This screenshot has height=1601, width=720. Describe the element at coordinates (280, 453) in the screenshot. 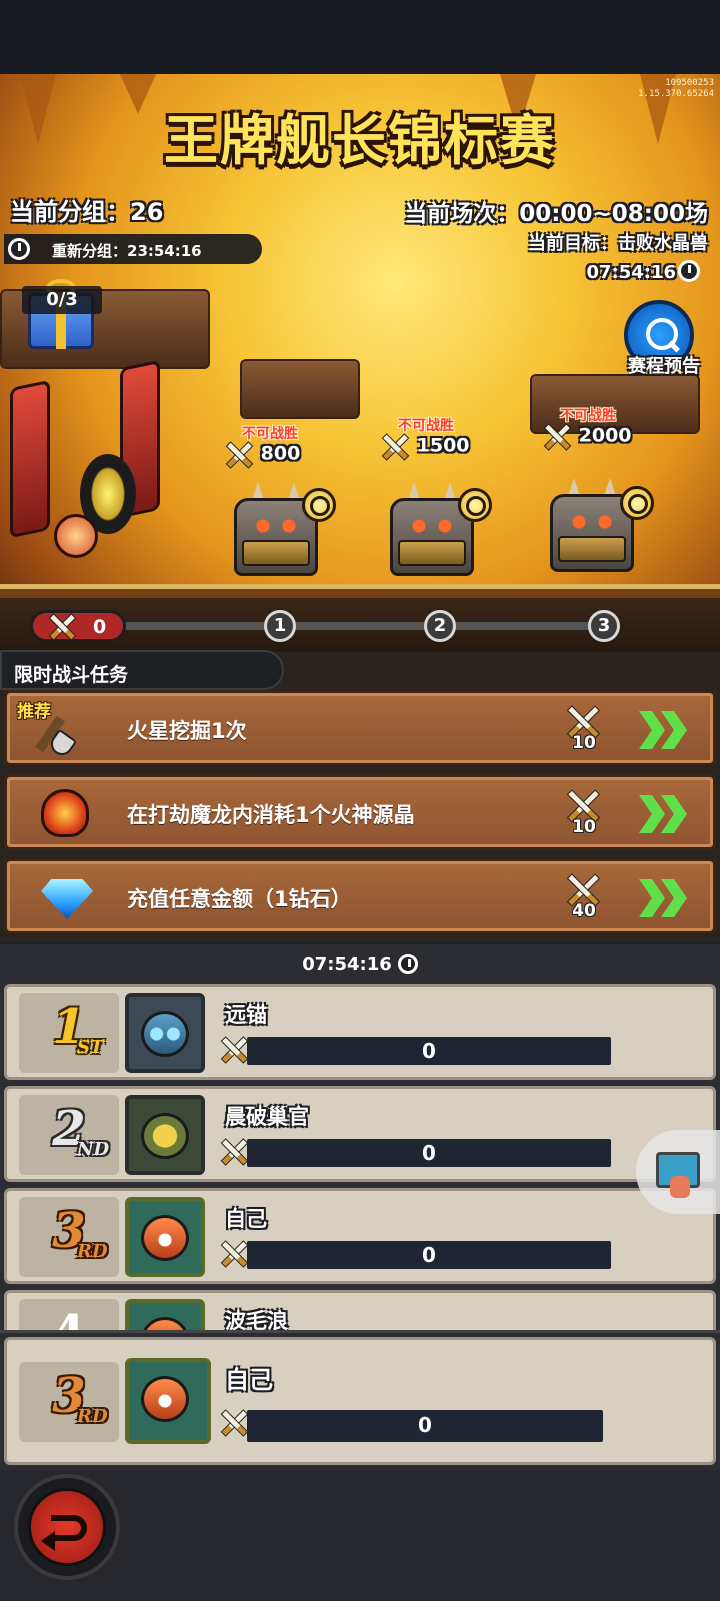

I see `enemy-power-value: 800` at that location.